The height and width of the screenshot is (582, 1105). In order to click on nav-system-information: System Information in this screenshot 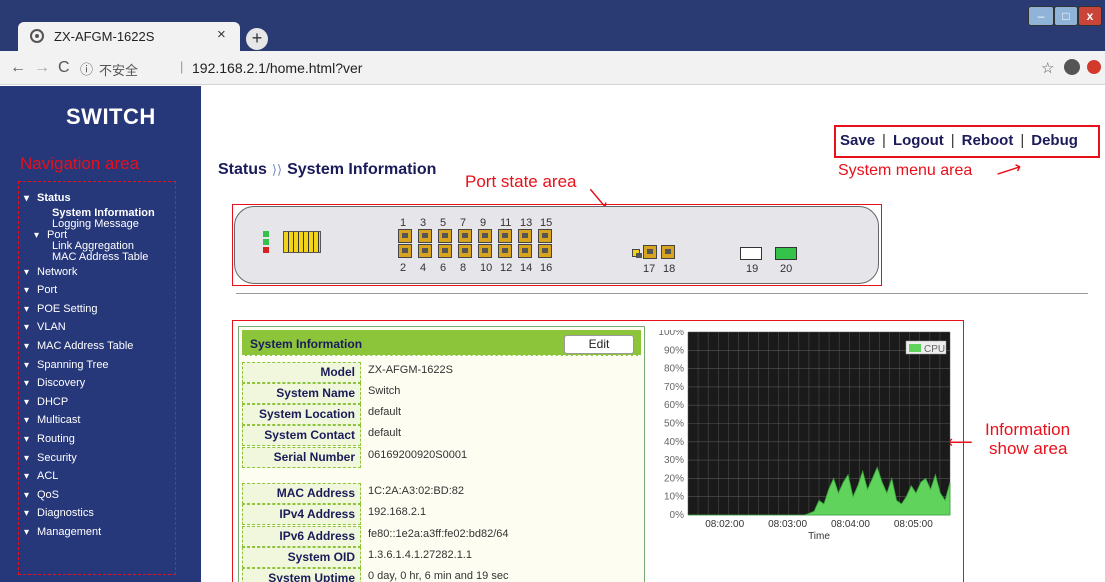, I will do `click(104, 213)`.